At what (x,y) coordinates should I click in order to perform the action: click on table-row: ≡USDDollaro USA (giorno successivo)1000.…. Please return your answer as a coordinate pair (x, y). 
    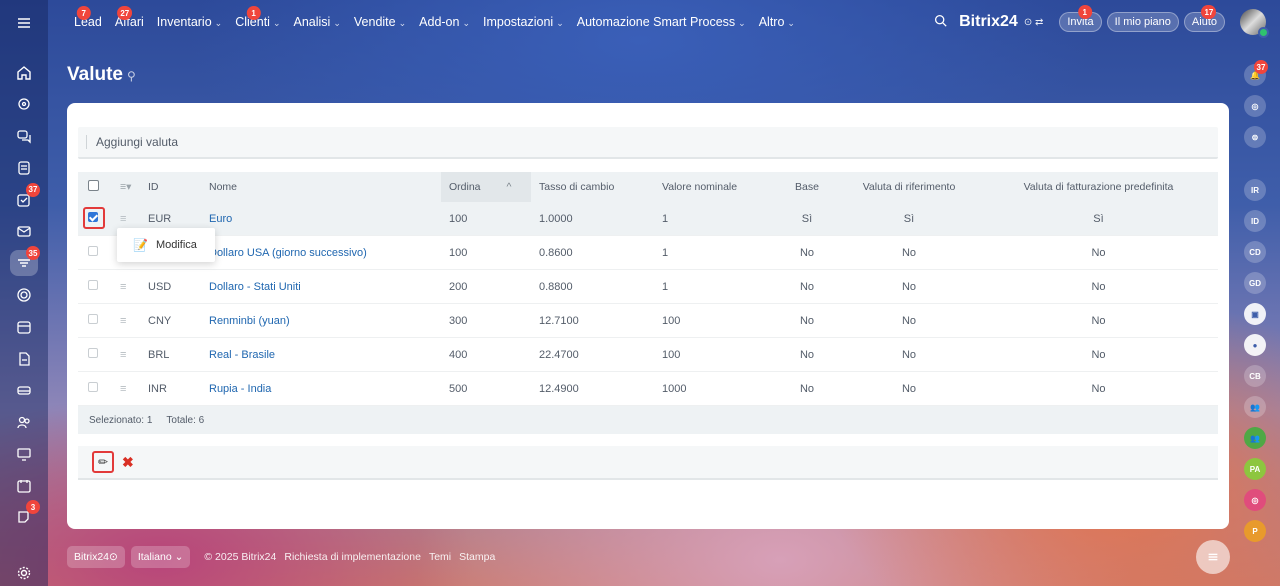
    Looking at the image, I should click on (648, 253).